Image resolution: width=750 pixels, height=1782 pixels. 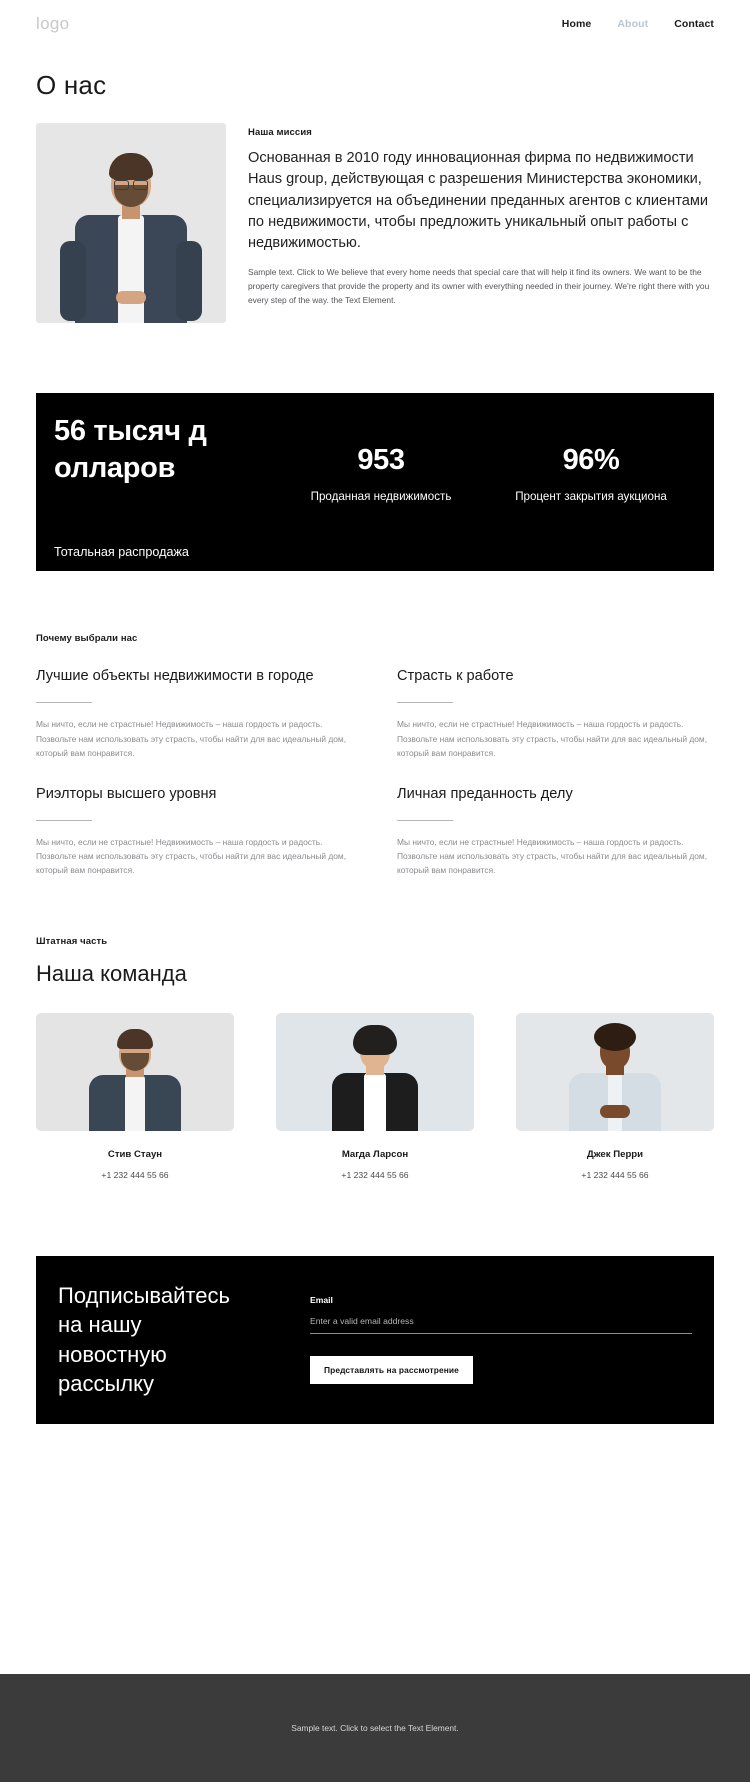 What do you see at coordinates (375, 1154) in the screenshot?
I see `team-member-name: Магда Ларсон` at bounding box center [375, 1154].